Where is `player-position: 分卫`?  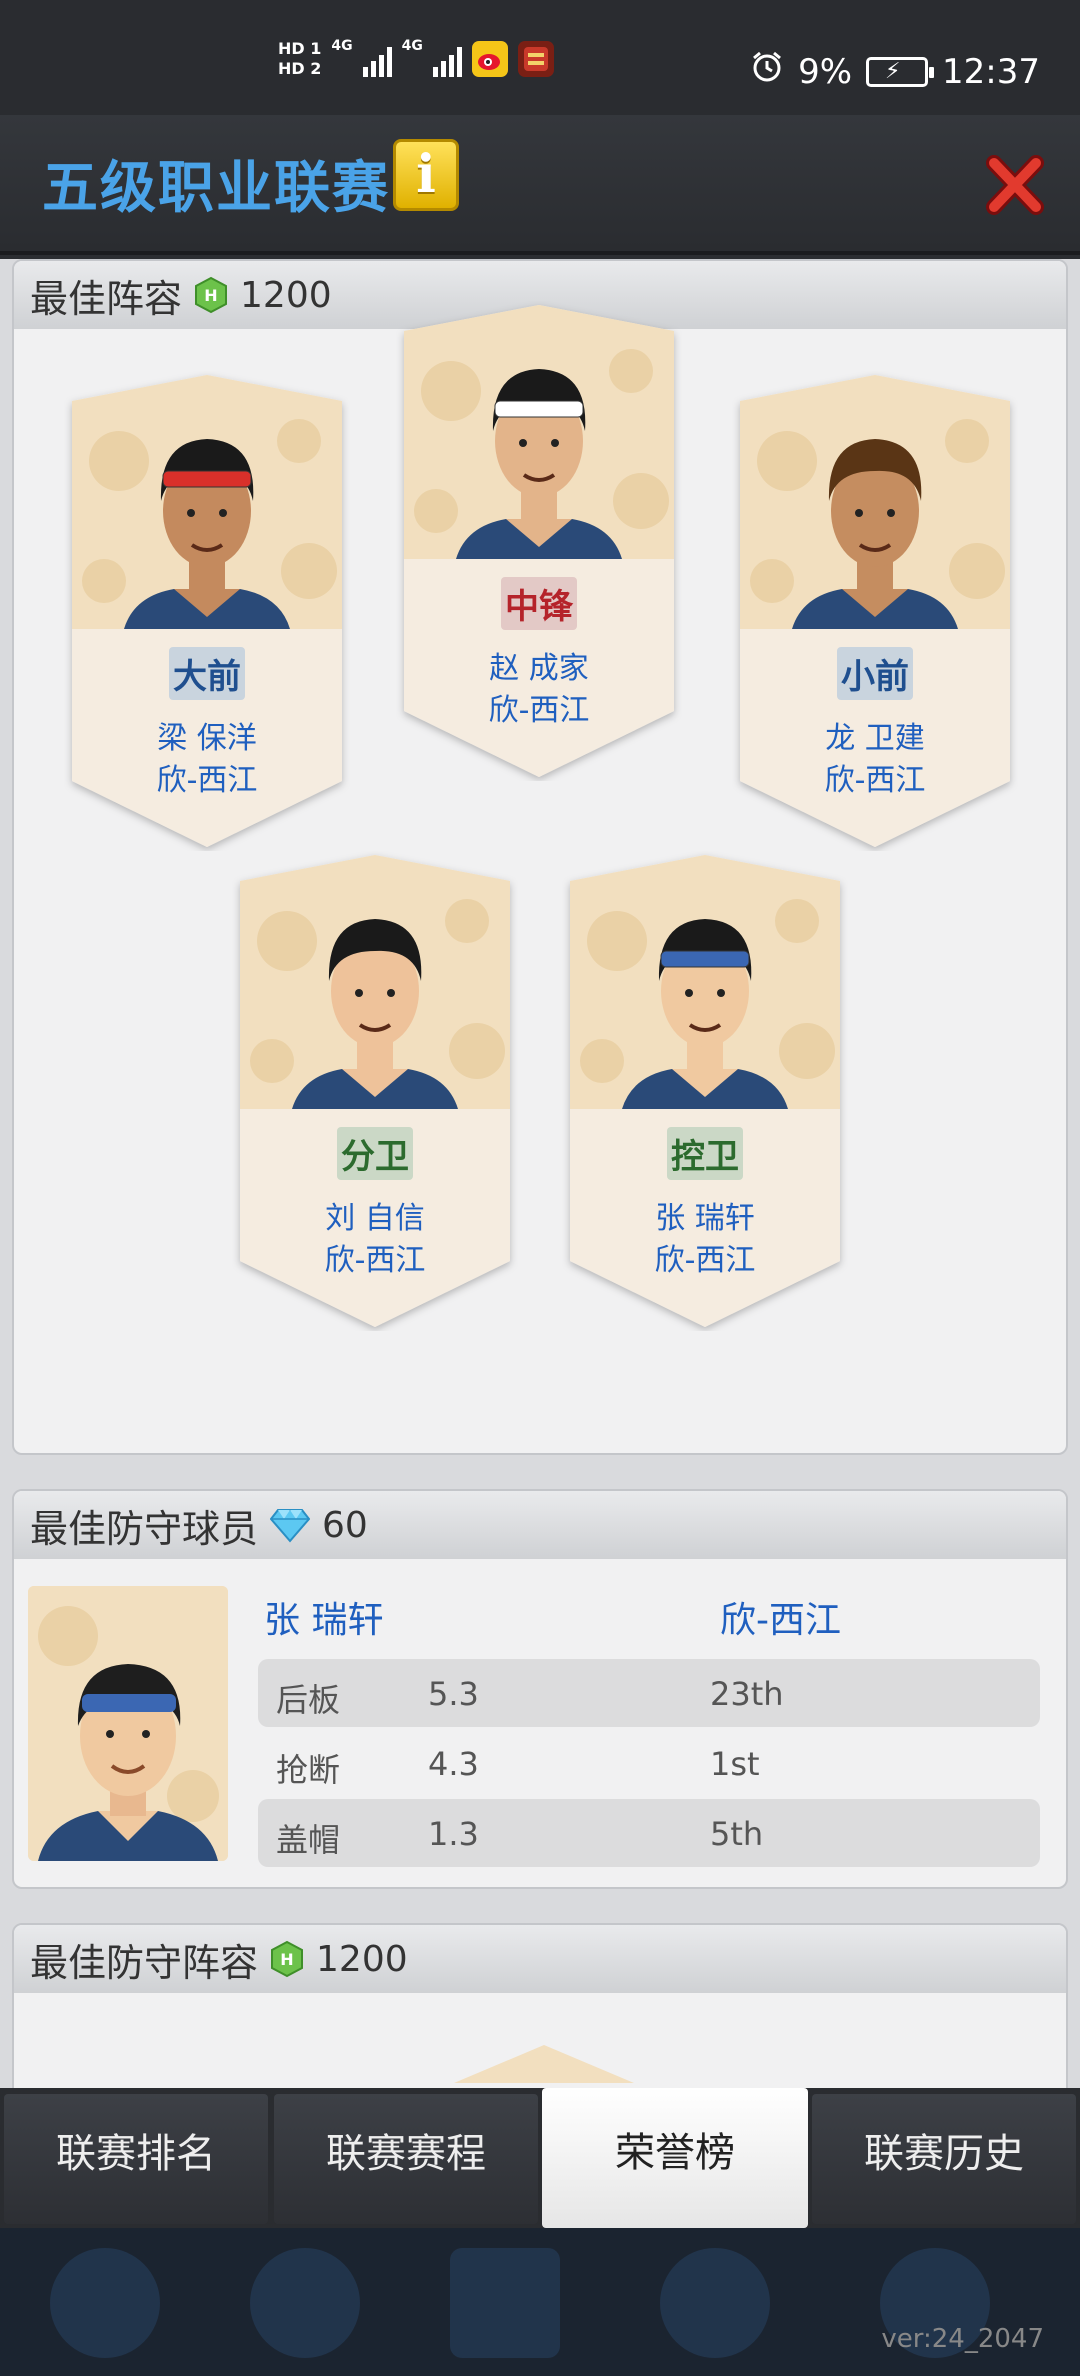
player-position: 分卫 is located at coordinates (375, 1153).